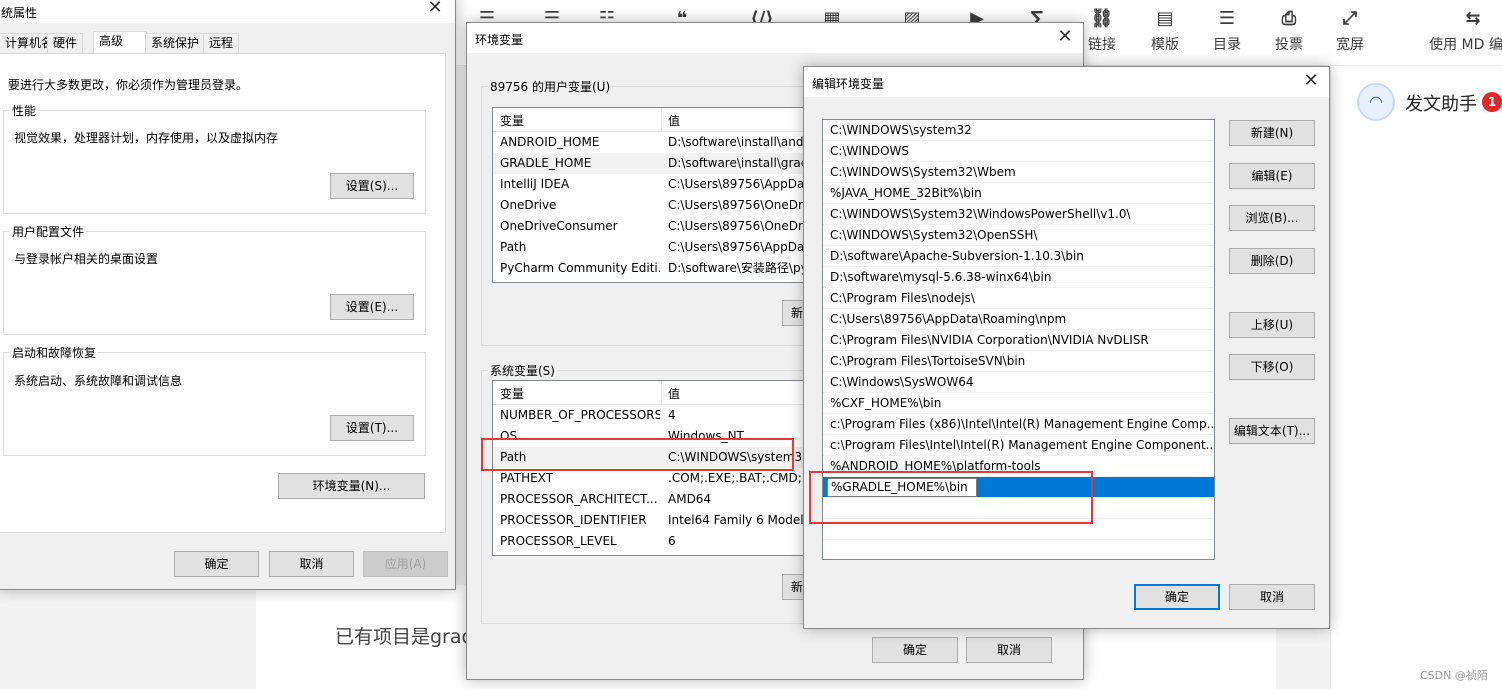 The image size is (1502, 689). I want to click on catalog-icon: ☰, so click(1227, 18).